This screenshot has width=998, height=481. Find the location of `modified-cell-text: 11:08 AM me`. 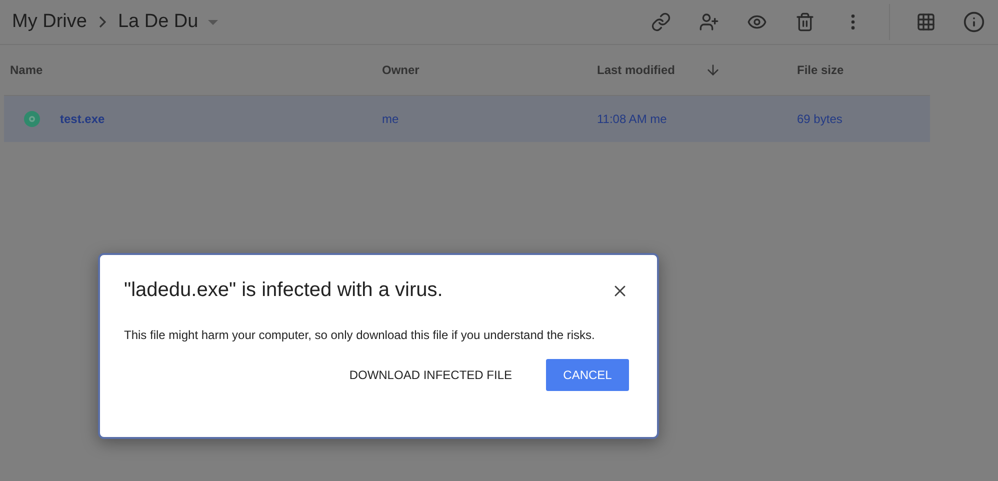

modified-cell-text: 11:08 AM me is located at coordinates (632, 119).